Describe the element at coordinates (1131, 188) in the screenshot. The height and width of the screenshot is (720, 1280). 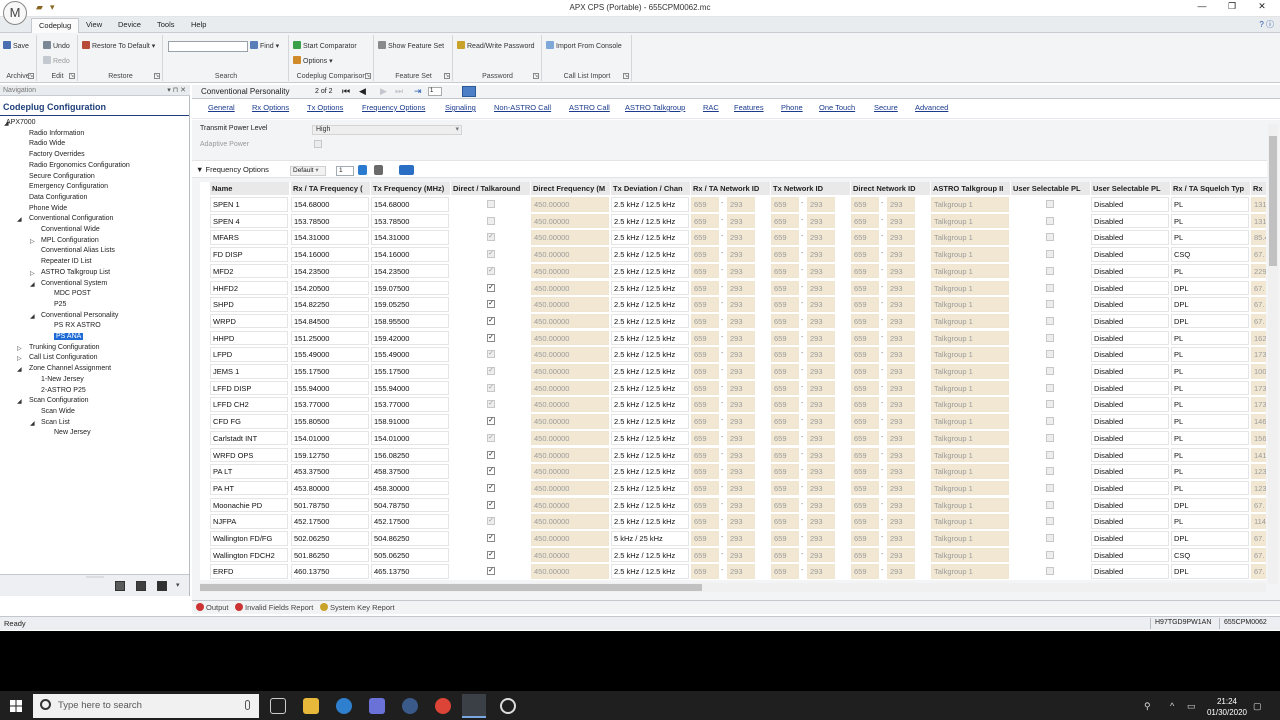
I see `column-header: User Selectable PL` at that location.